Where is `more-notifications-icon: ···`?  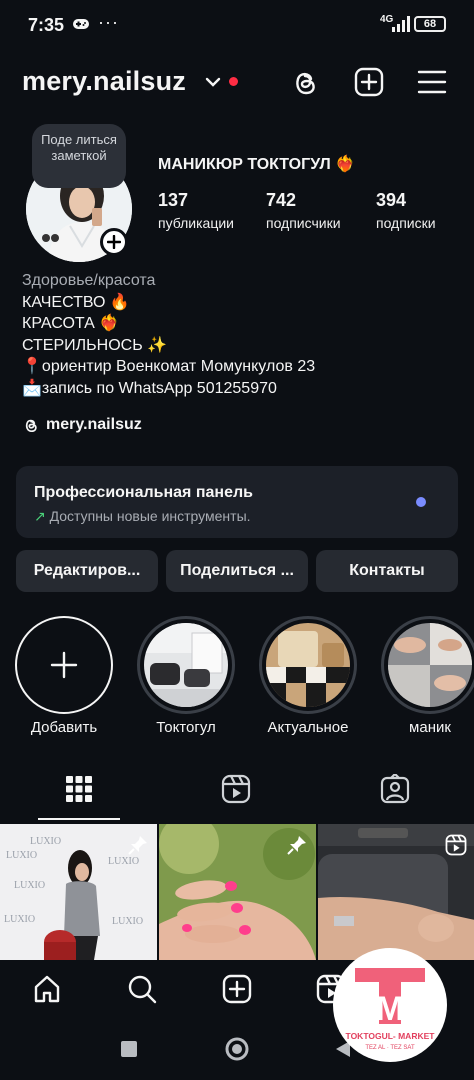 more-notifications-icon: ··· is located at coordinates (108, 22).